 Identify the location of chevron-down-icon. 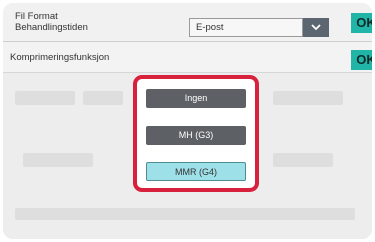
(316, 27).